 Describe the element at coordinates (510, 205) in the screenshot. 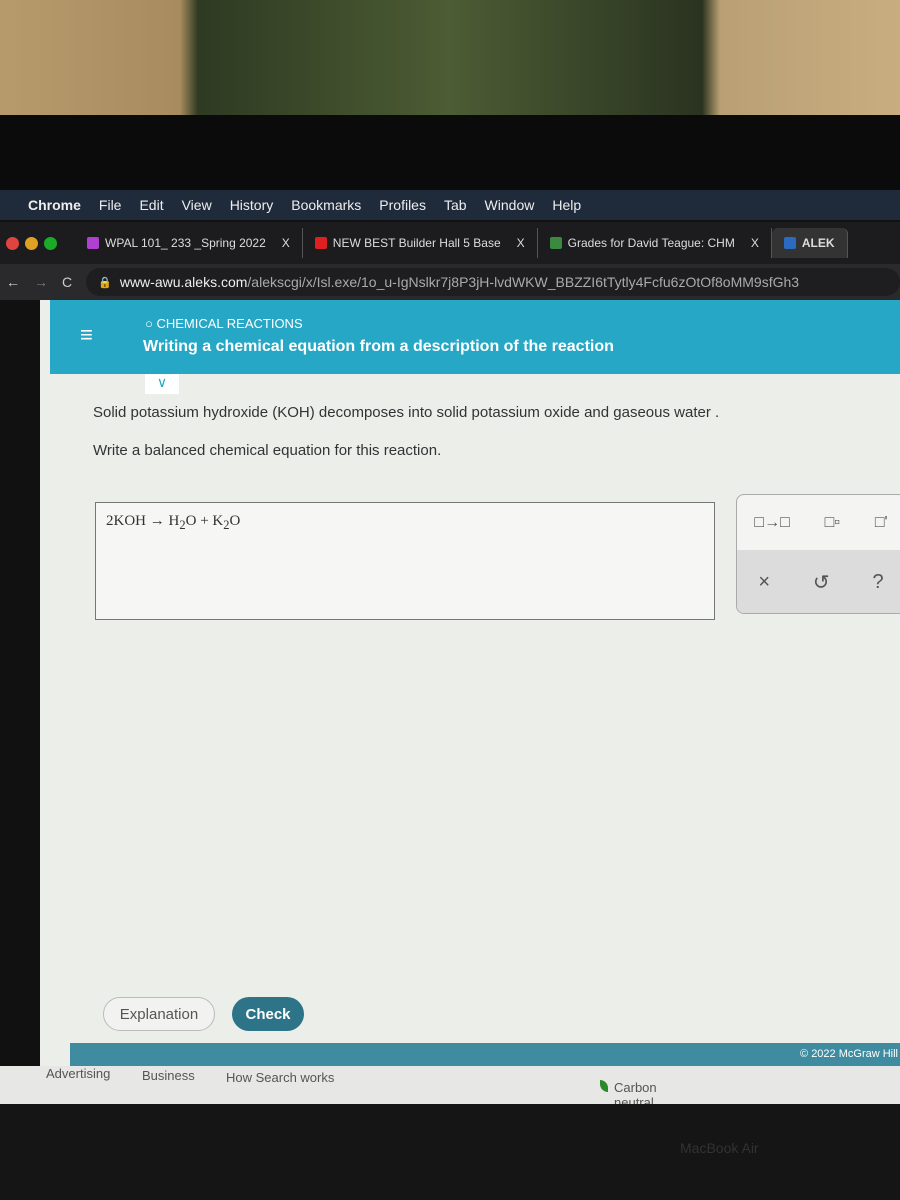

I see `menu-window: Window` at that location.